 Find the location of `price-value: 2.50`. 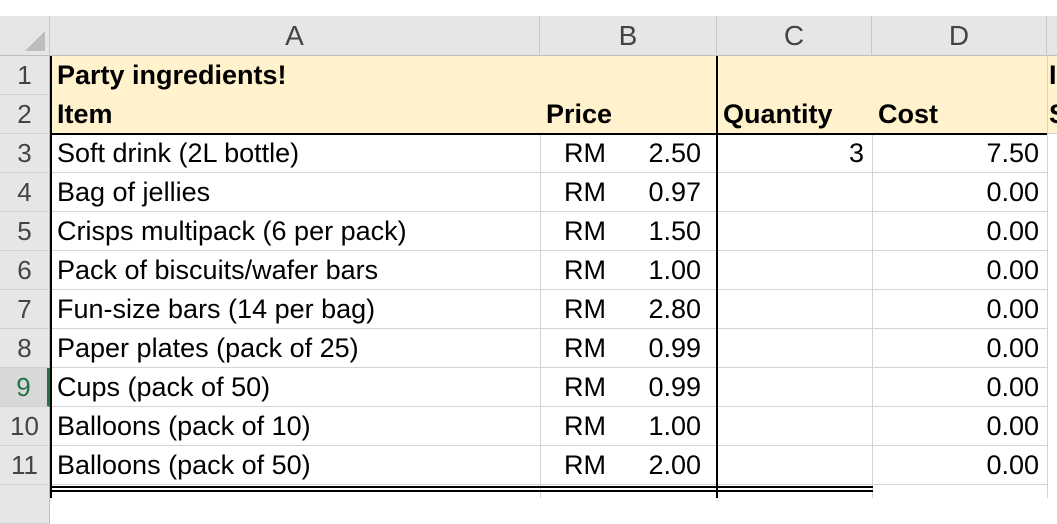

price-value: 2.50 is located at coordinates (674, 152).